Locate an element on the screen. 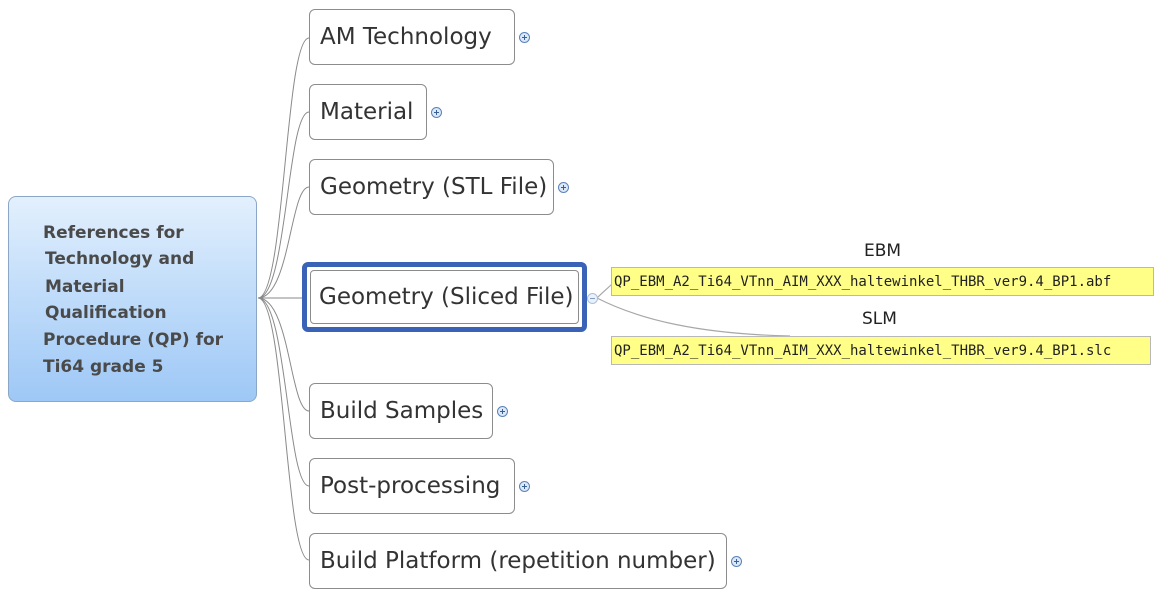  topic-build-samples: Build Samples is located at coordinates (401, 411).